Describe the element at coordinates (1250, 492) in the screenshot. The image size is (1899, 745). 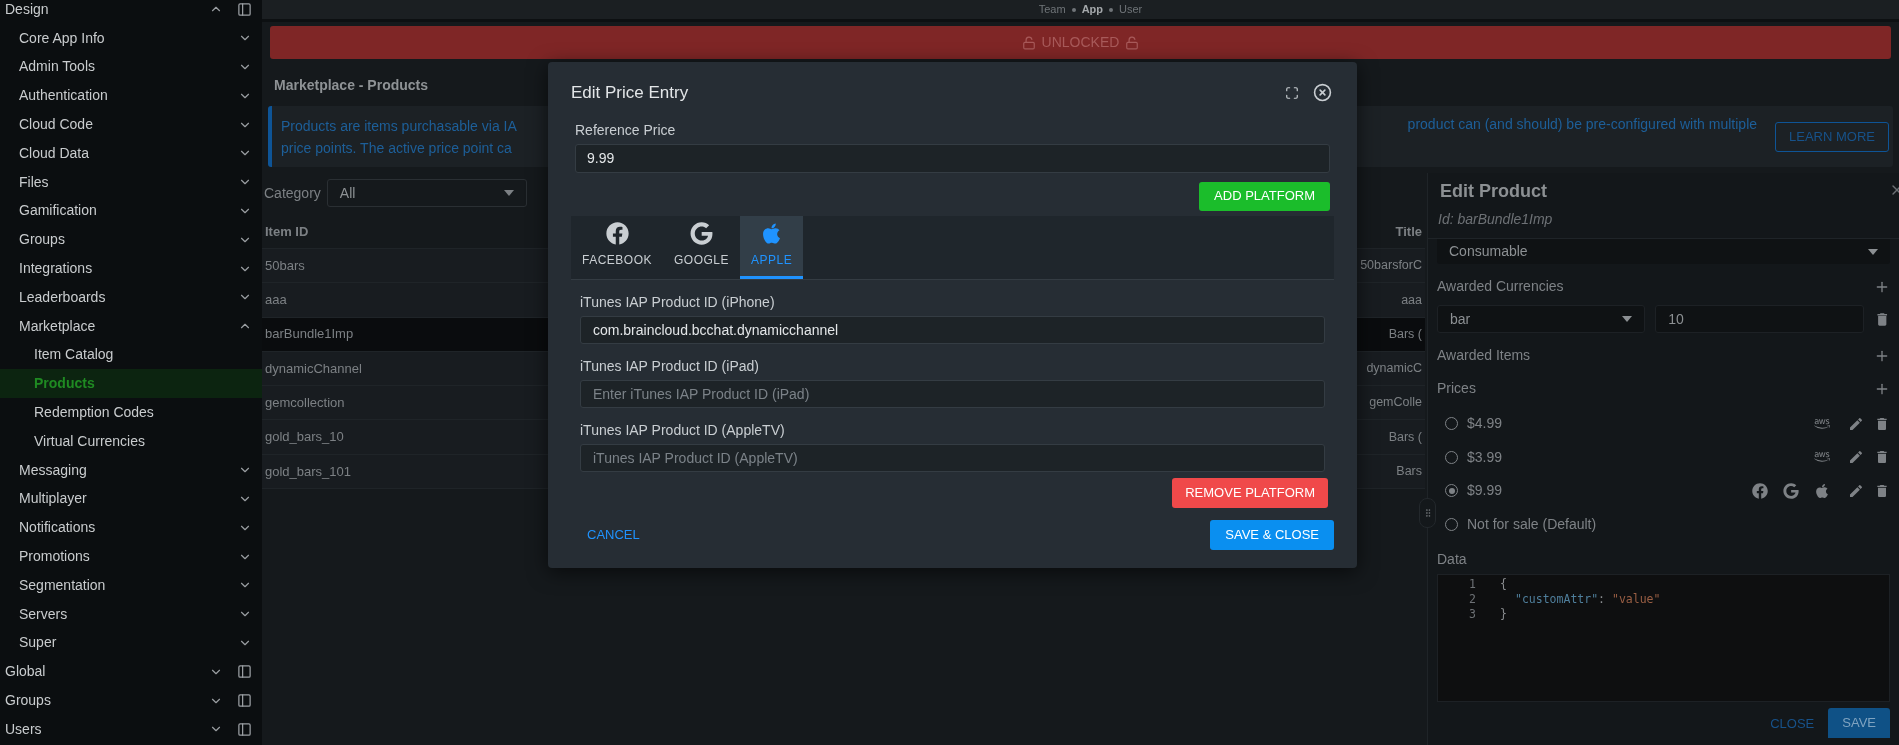
I see `remove-platform-button: REMOVE PLATFORM` at that location.